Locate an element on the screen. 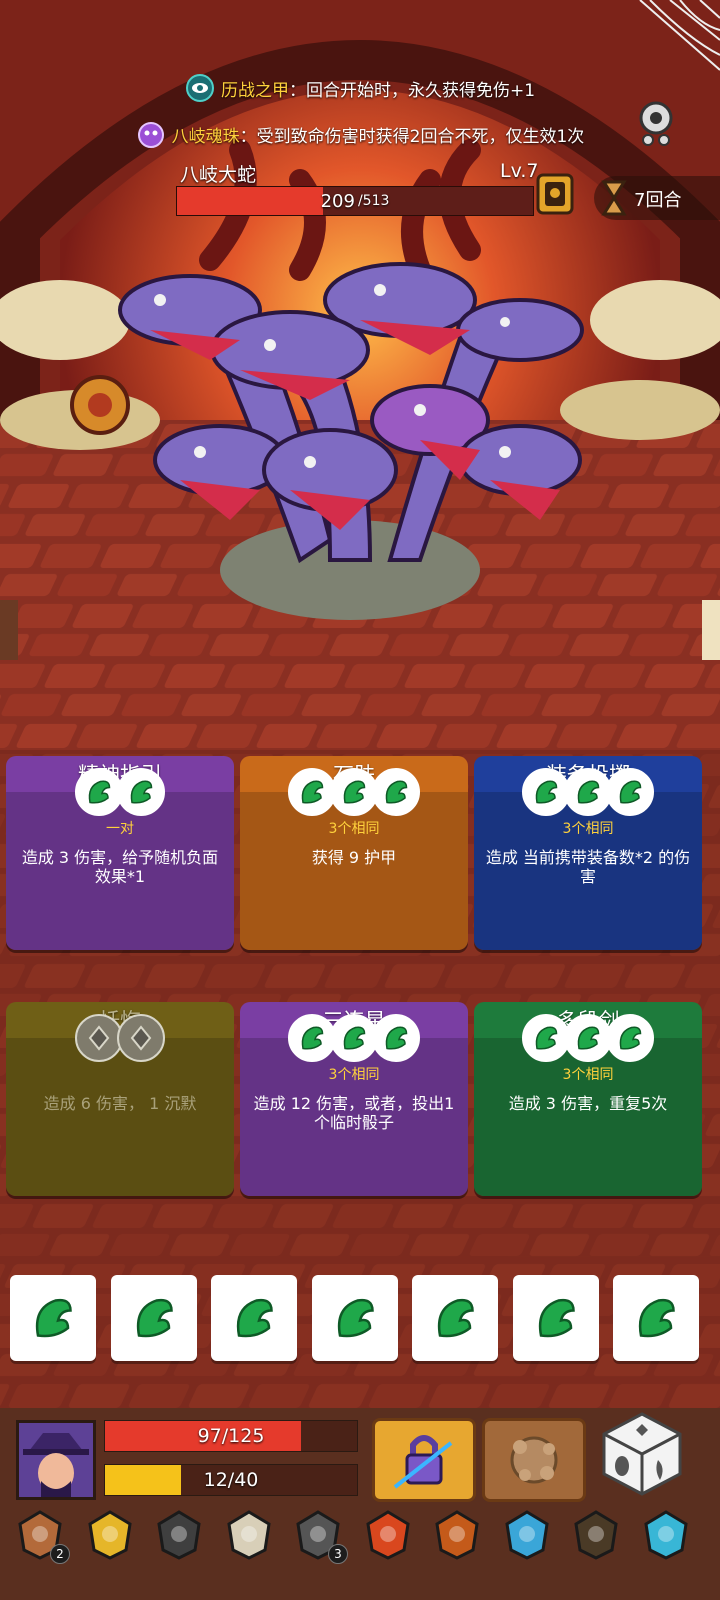  equipment-slot: 3 is located at coordinates (319, 1535).